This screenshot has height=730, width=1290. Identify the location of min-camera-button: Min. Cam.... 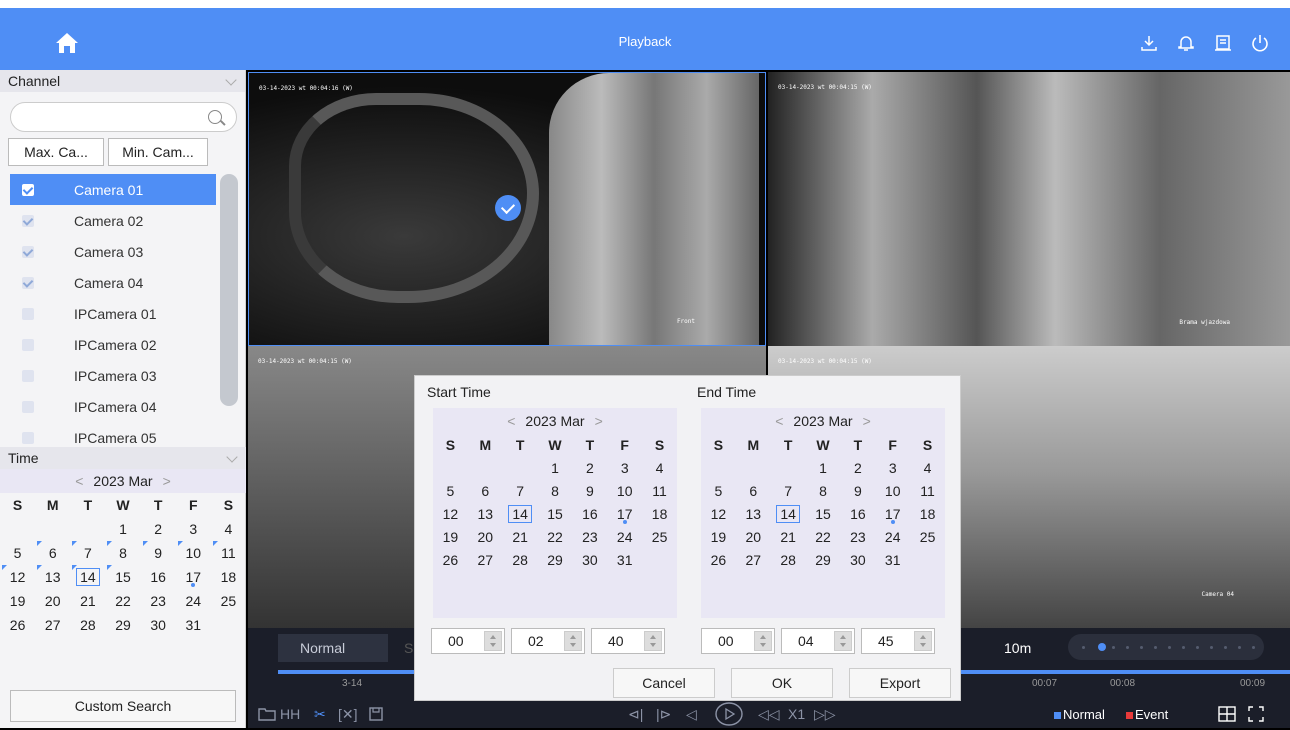
(158, 152).